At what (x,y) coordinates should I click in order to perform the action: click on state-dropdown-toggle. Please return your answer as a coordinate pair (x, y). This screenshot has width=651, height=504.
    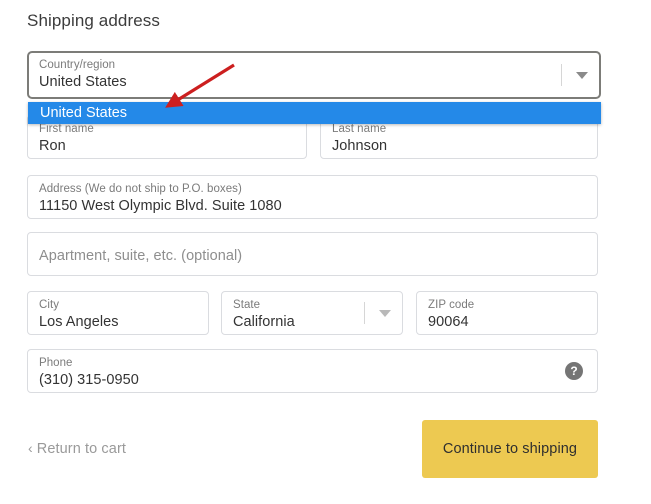
    Looking at the image, I should click on (383, 313).